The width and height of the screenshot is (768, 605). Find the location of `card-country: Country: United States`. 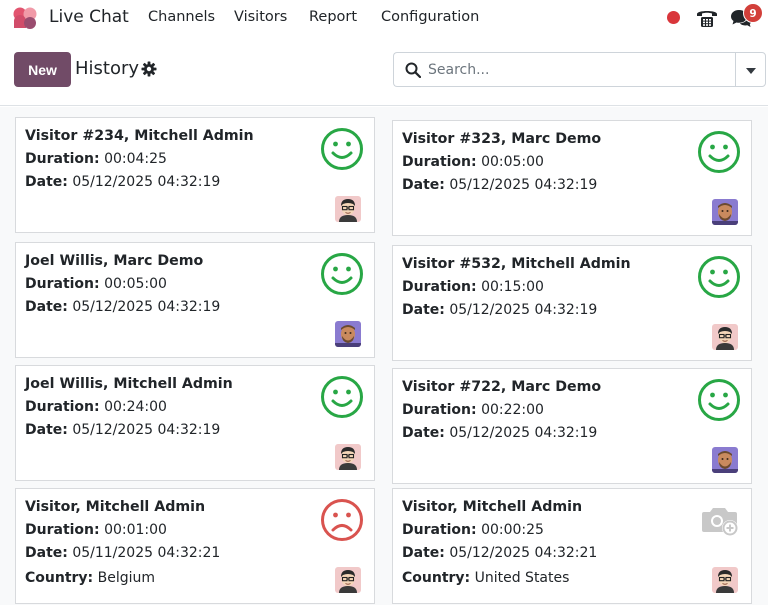

card-country: Country: United States is located at coordinates (485, 578).